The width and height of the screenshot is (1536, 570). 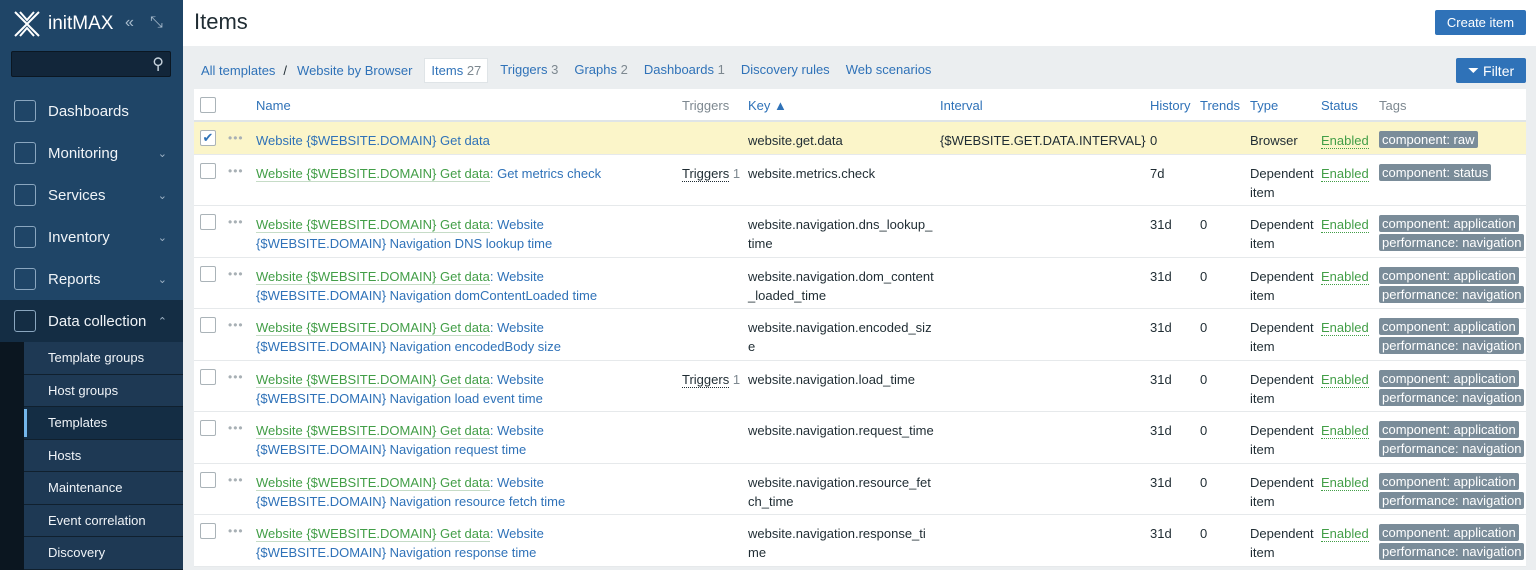 What do you see at coordinates (1480, 22) in the screenshot?
I see `create-item-button: Create item` at bounding box center [1480, 22].